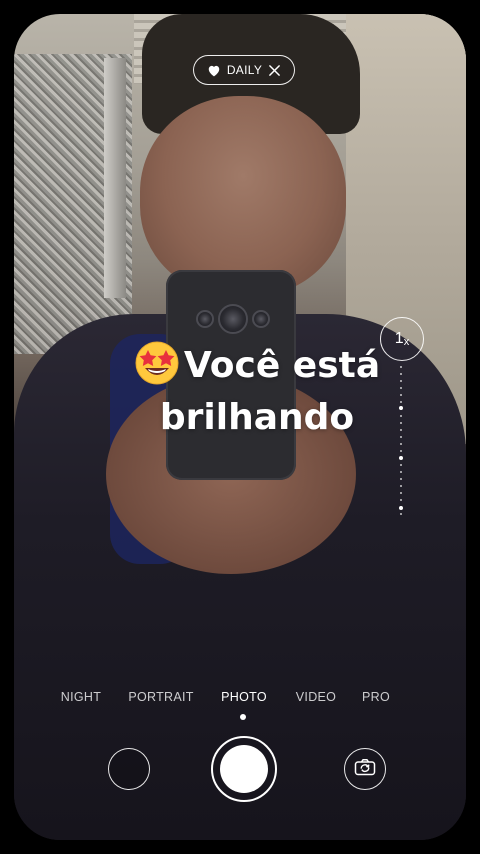 This screenshot has height=854, width=480. Describe the element at coordinates (244, 769) in the screenshot. I see `shutter-button` at that location.